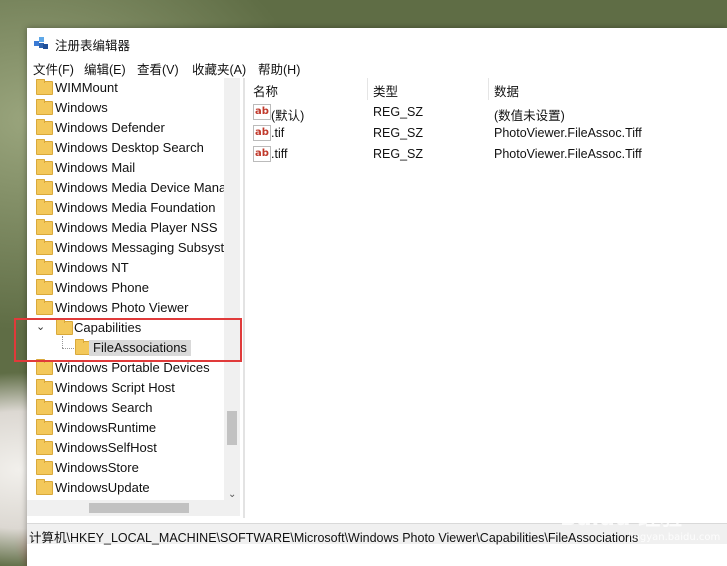 The width and height of the screenshot is (727, 566). What do you see at coordinates (232, 428) in the screenshot?
I see `tree-vertical-scroll-thumb` at bounding box center [232, 428].